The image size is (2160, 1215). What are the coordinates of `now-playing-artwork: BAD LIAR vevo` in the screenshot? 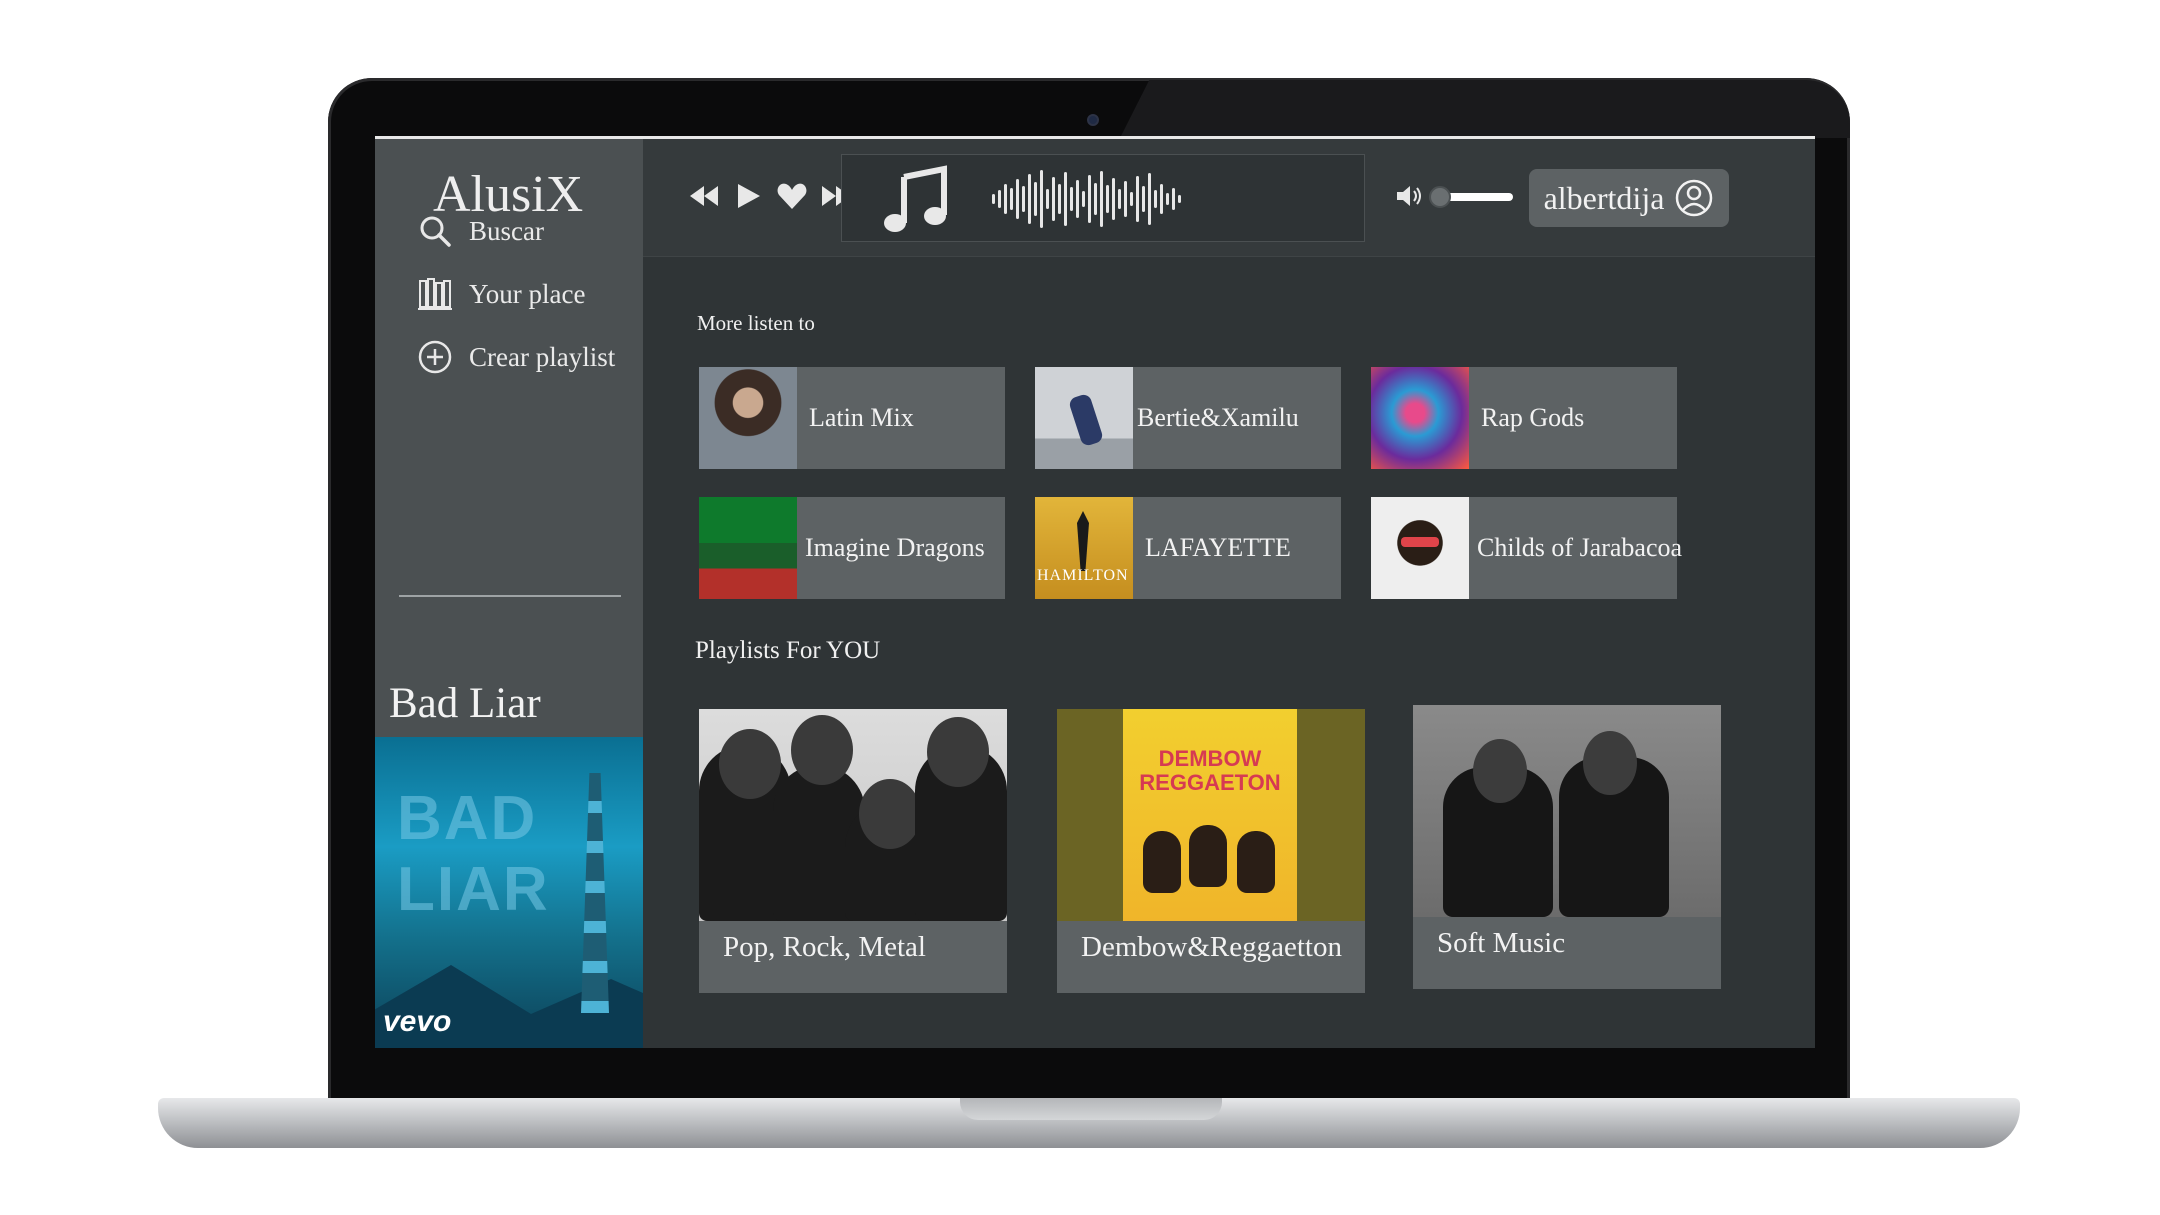 It's located at (509, 892).